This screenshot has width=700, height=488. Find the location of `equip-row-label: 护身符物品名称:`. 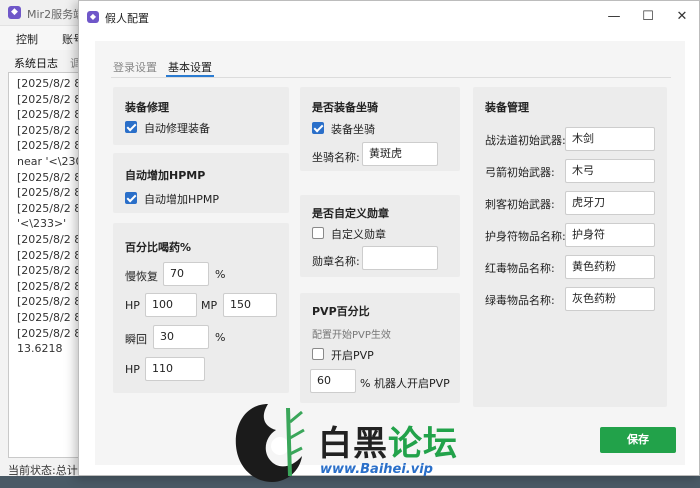

equip-row-label: 护身符物品名称: is located at coordinates (525, 236).